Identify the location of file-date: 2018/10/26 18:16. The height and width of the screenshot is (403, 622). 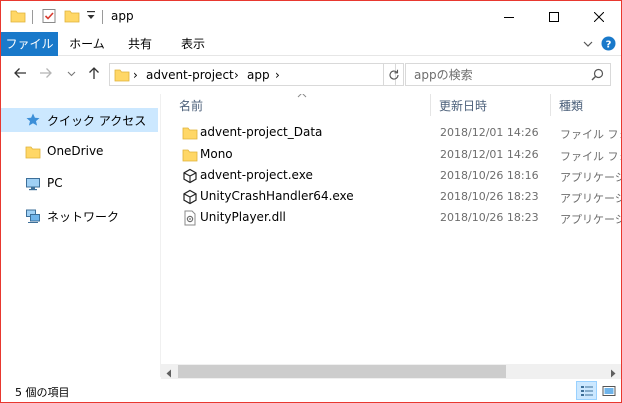
(489, 175).